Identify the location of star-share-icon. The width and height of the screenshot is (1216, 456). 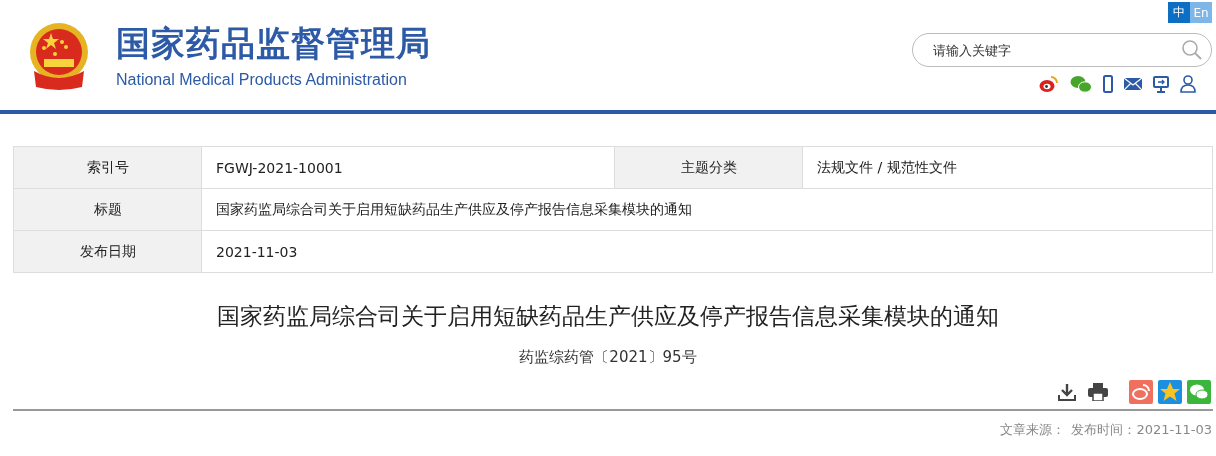
(1170, 392).